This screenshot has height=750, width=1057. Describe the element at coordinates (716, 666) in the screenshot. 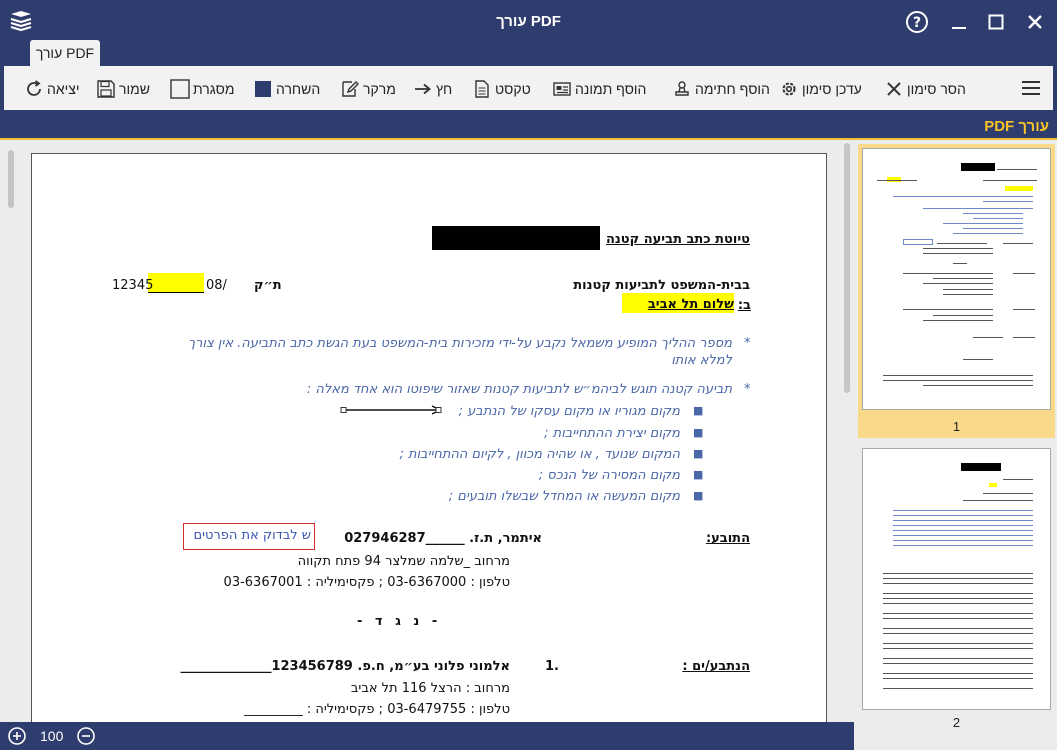

I see `defendants-label: הנתבע/ים :` at that location.